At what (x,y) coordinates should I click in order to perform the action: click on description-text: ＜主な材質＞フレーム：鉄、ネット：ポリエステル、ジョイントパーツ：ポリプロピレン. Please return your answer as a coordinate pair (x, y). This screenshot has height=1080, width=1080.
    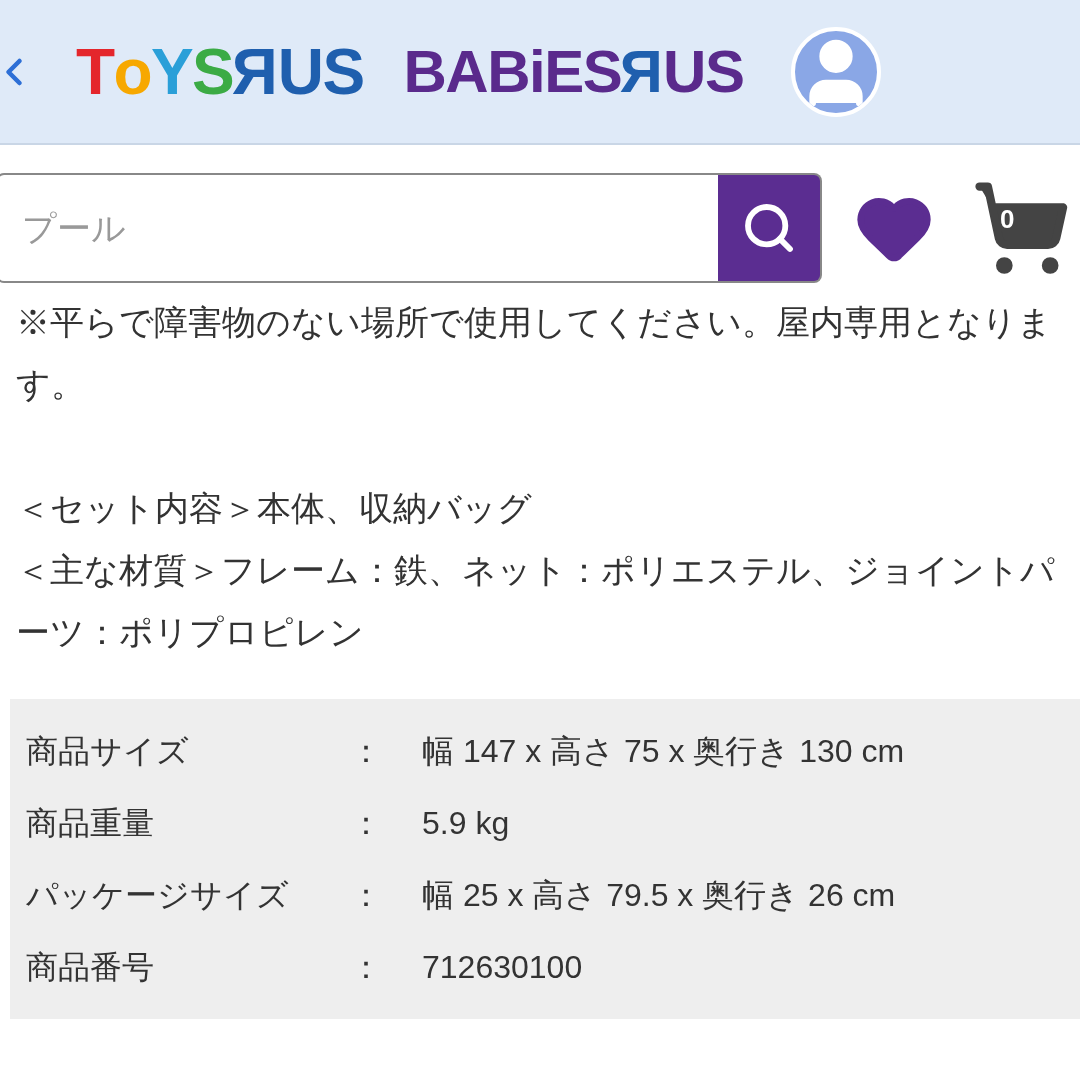
    Looking at the image, I should click on (536, 601).